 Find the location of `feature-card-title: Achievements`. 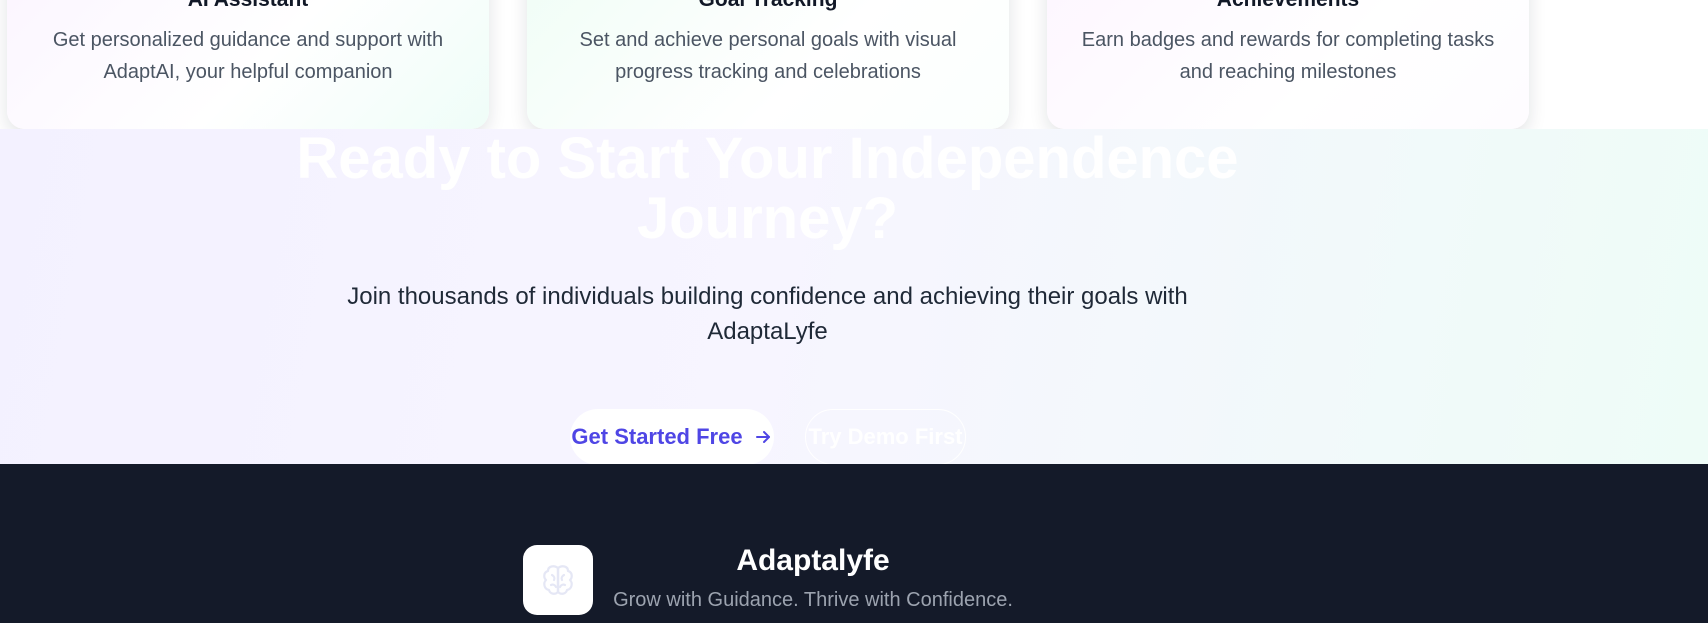

feature-card-title: Achievements is located at coordinates (1288, 6).